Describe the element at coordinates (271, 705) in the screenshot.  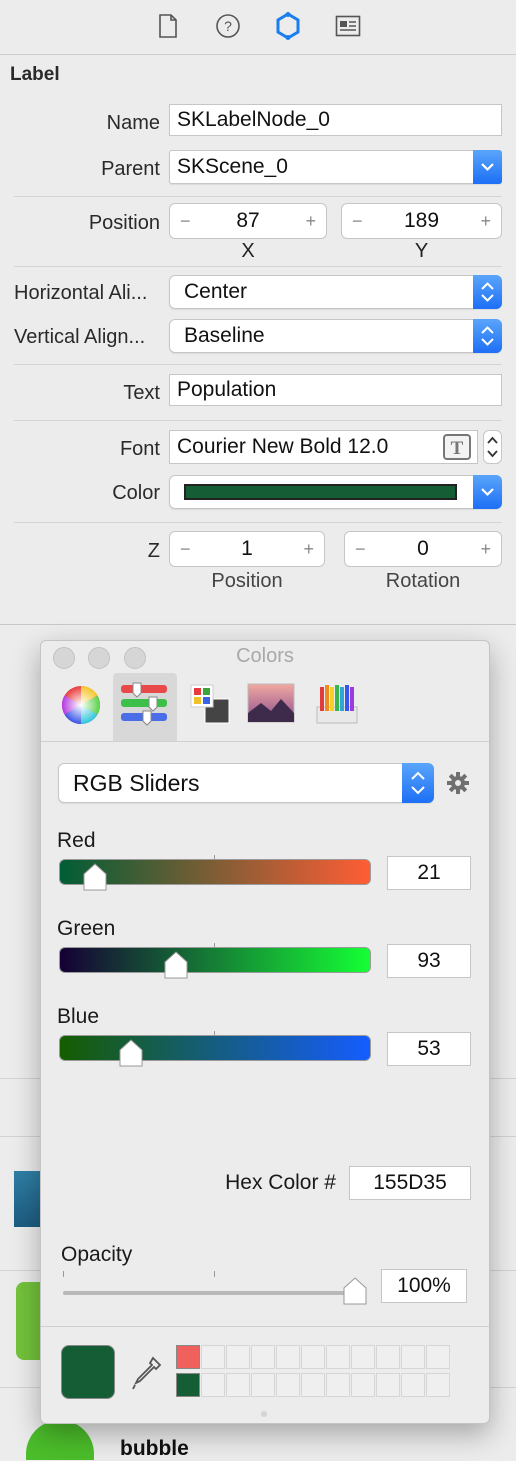
I see `image-palettes-icon` at that location.